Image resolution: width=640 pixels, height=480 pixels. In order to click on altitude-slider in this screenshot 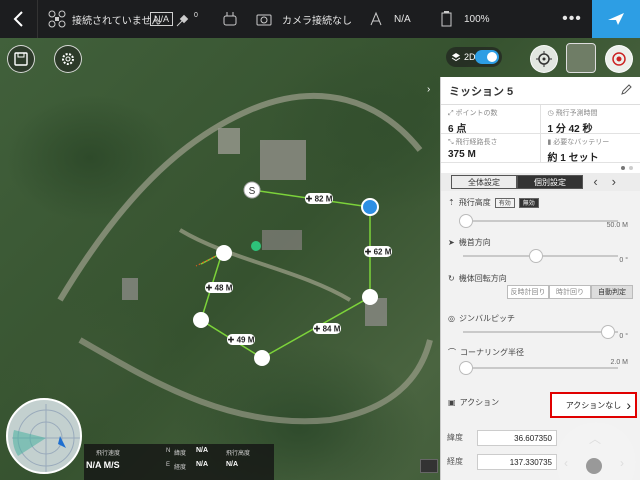, I will do `click(538, 221)`.